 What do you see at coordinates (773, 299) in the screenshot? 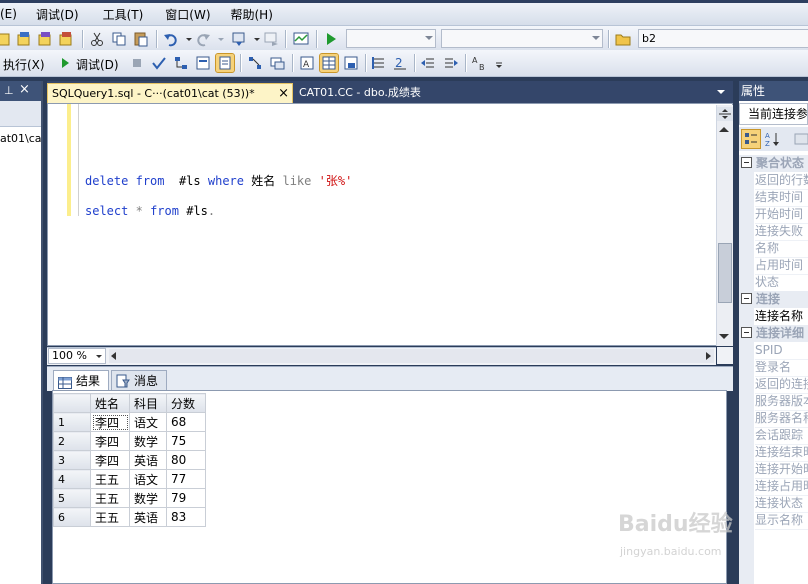
I see `section-connection: 连接` at bounding box center [773, 299].